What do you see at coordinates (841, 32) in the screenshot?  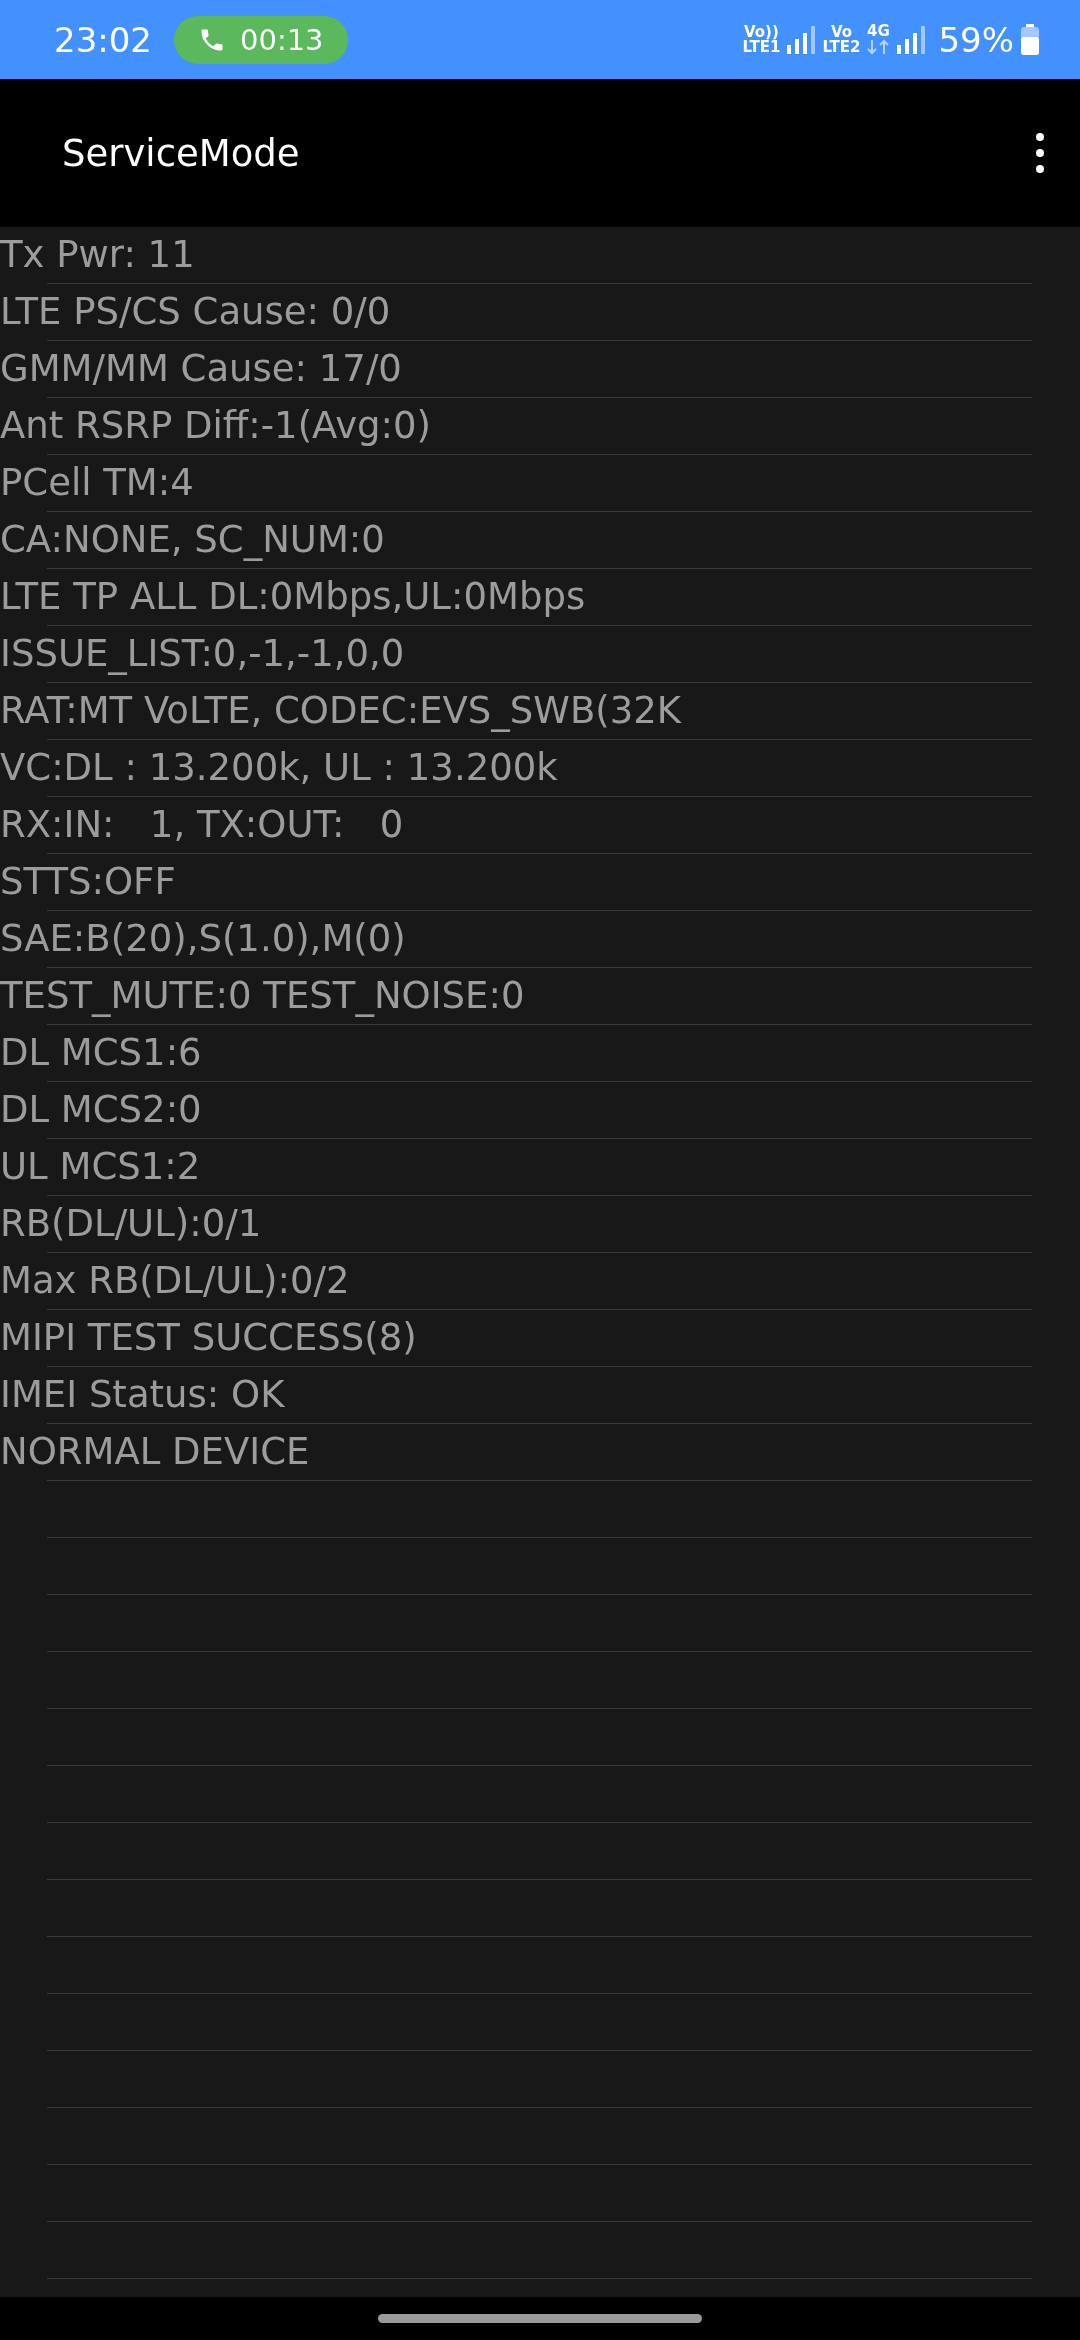 I see `volte-label: Vo` at bounding box center [841, 32].